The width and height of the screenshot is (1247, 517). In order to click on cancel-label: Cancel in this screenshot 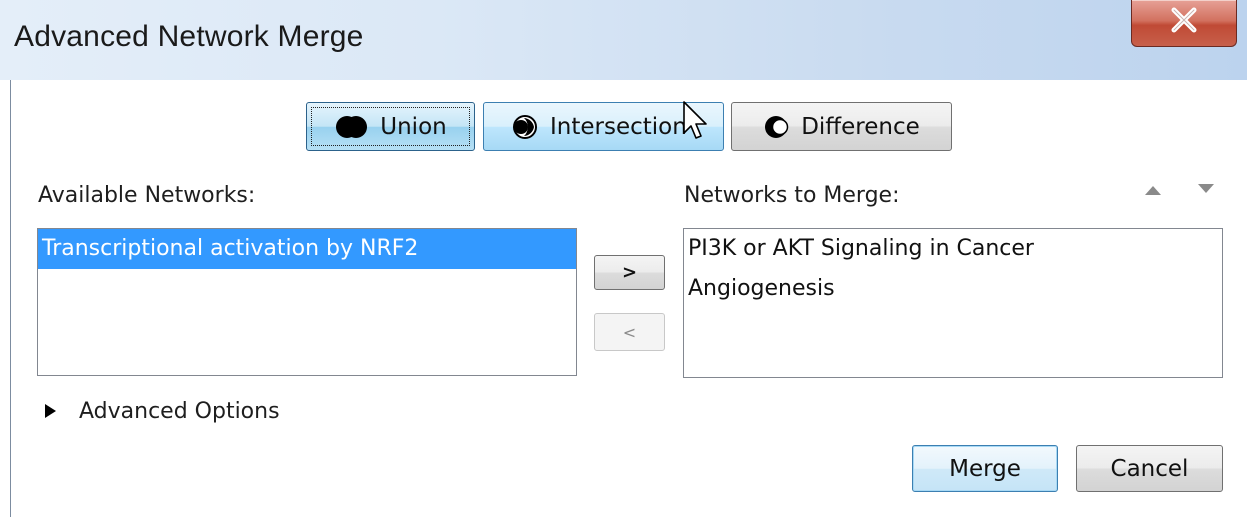, I will do `click(1149, 468)`.